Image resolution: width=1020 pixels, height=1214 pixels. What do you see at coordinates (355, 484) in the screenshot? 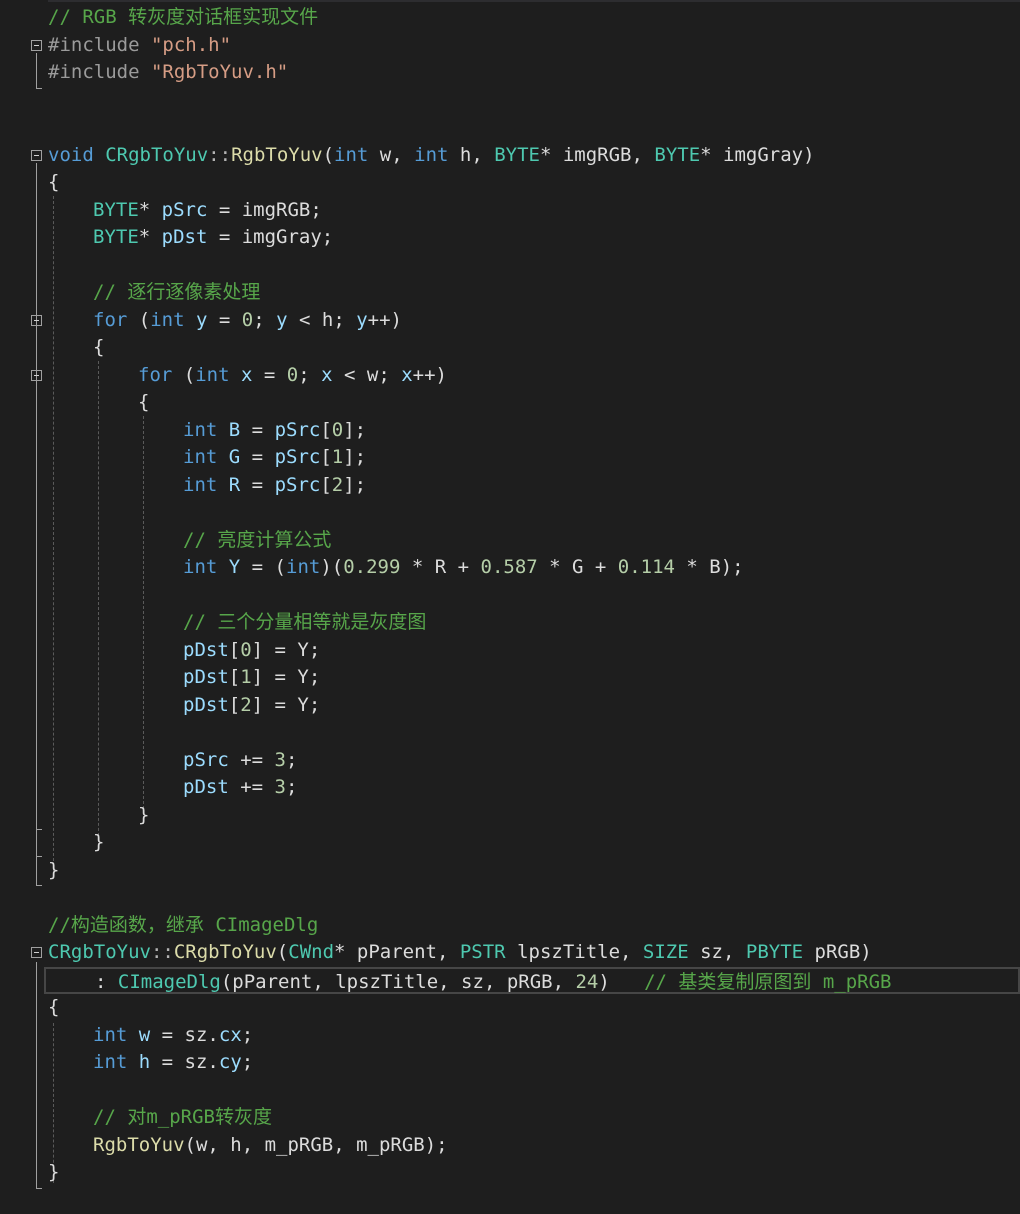
I see `code-token: ];` at bounding box center [355, 484].